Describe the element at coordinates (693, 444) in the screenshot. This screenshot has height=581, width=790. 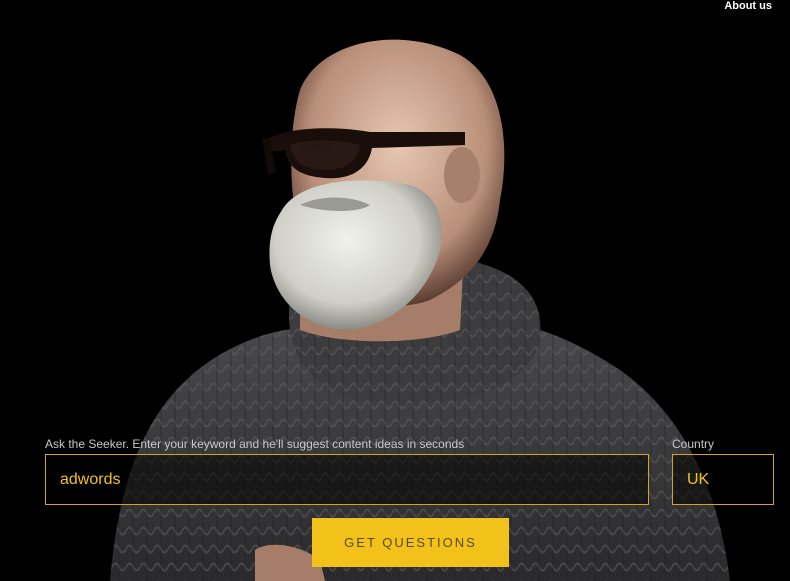
I see `country-field-label: Country` at that location.